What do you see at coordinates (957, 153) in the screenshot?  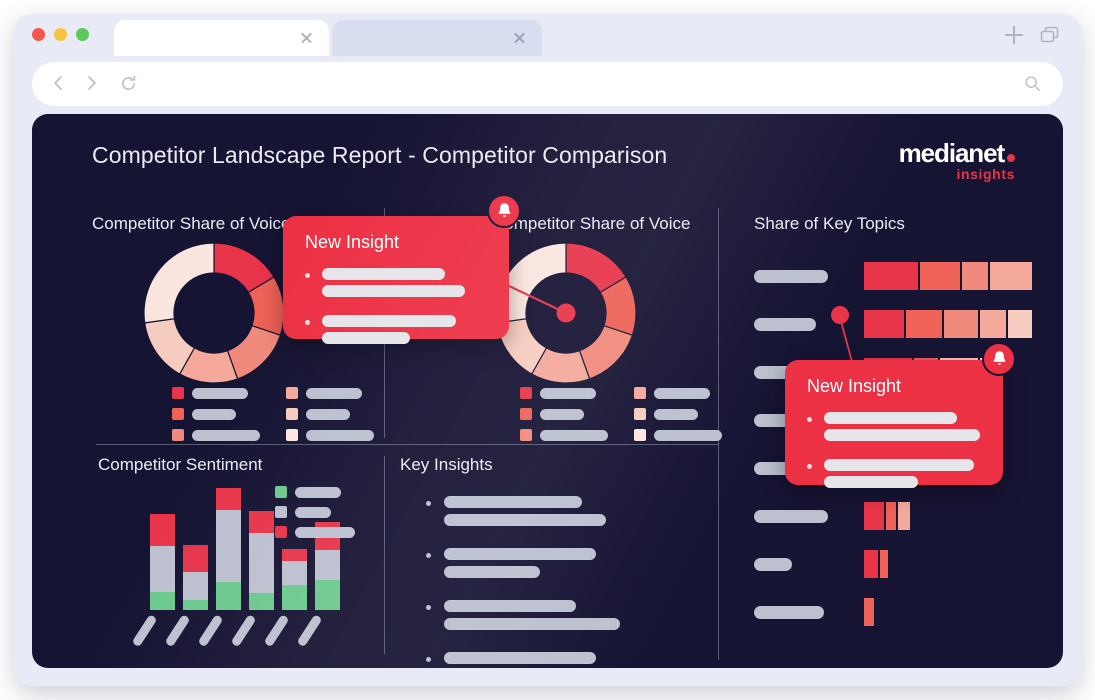 I see `brand-name: medianet` at bounding box center [957, 153].